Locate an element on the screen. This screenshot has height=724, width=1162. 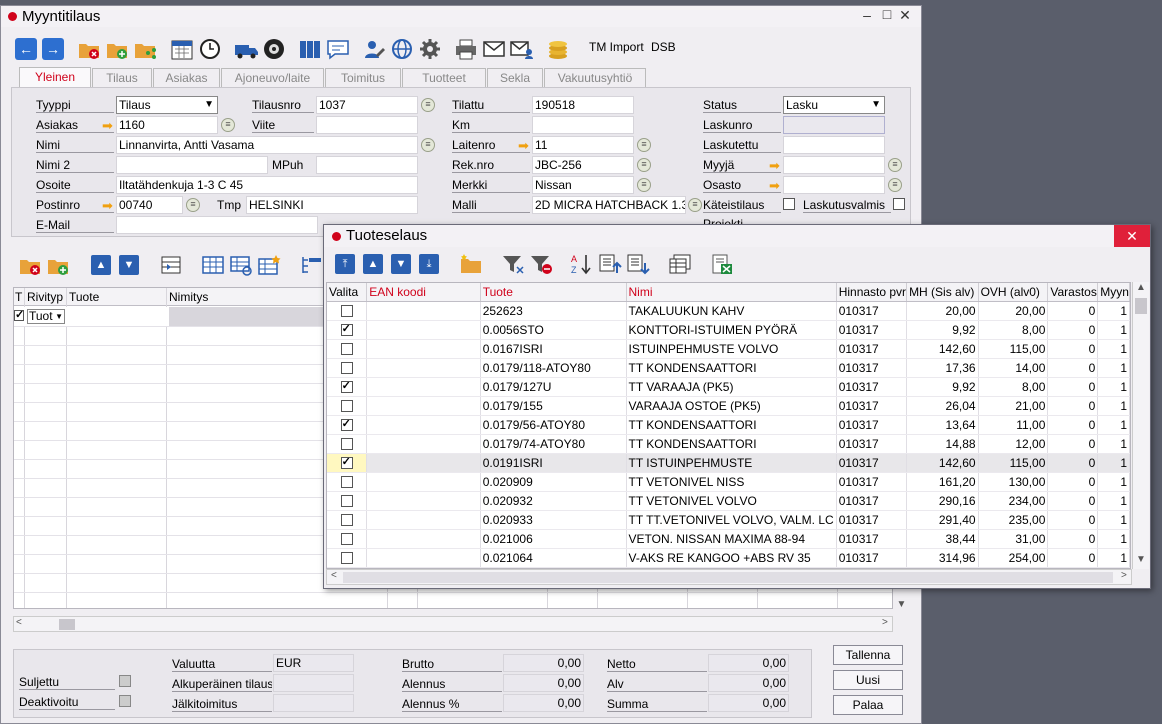
tmp-field: HELSINKI is located at coordinates (332, 205).